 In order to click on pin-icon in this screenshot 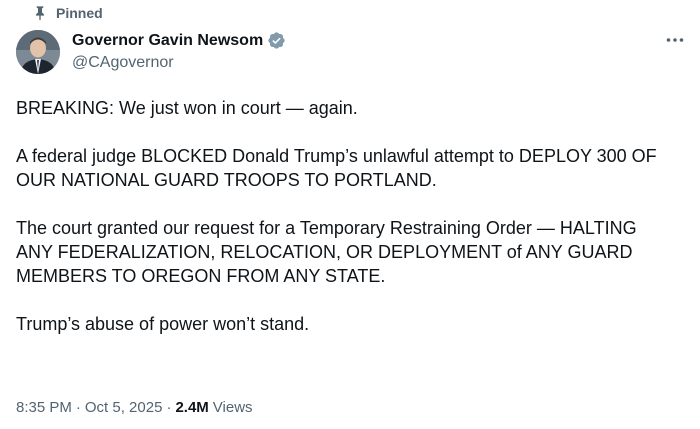, I will do `click(40, 13)`.